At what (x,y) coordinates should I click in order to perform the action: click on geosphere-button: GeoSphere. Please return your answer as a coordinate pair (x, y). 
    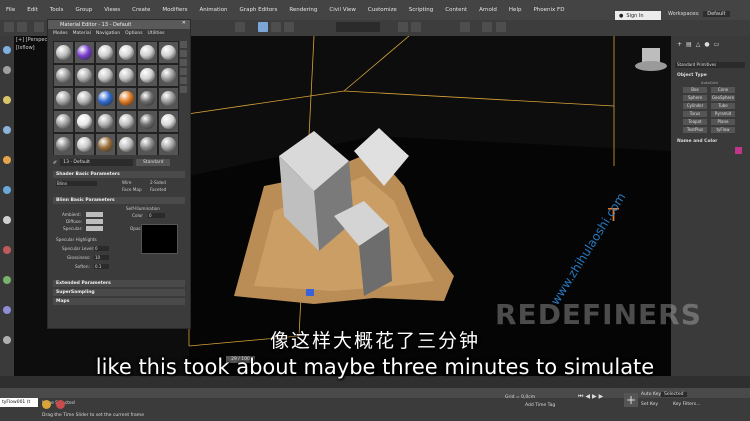
    Looking at the image, I should click on (723, 98).